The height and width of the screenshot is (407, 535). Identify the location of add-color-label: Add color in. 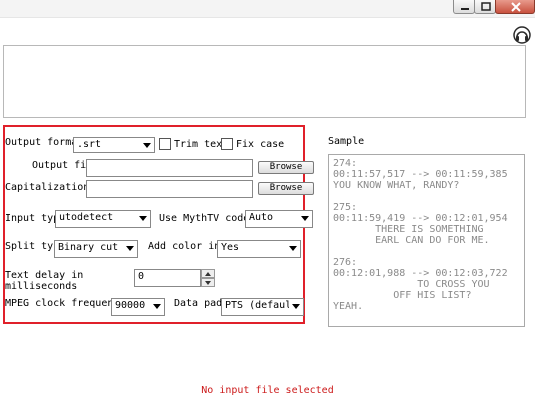
(184, 246).